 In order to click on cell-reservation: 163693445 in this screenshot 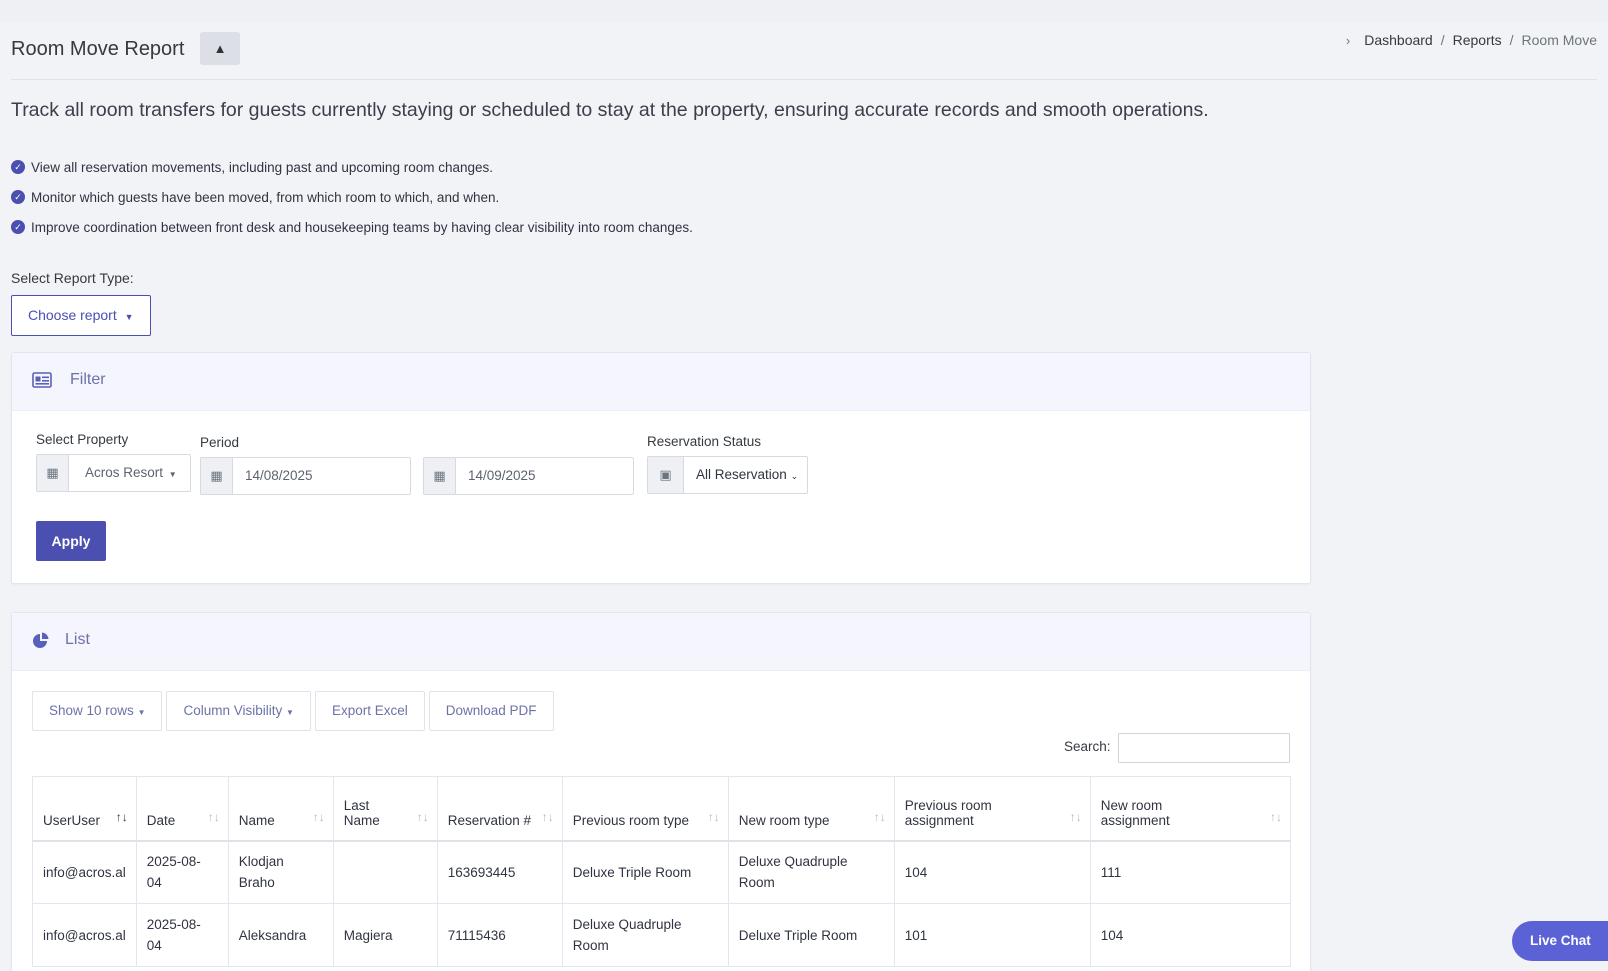, I will do `click(499, 872)`.